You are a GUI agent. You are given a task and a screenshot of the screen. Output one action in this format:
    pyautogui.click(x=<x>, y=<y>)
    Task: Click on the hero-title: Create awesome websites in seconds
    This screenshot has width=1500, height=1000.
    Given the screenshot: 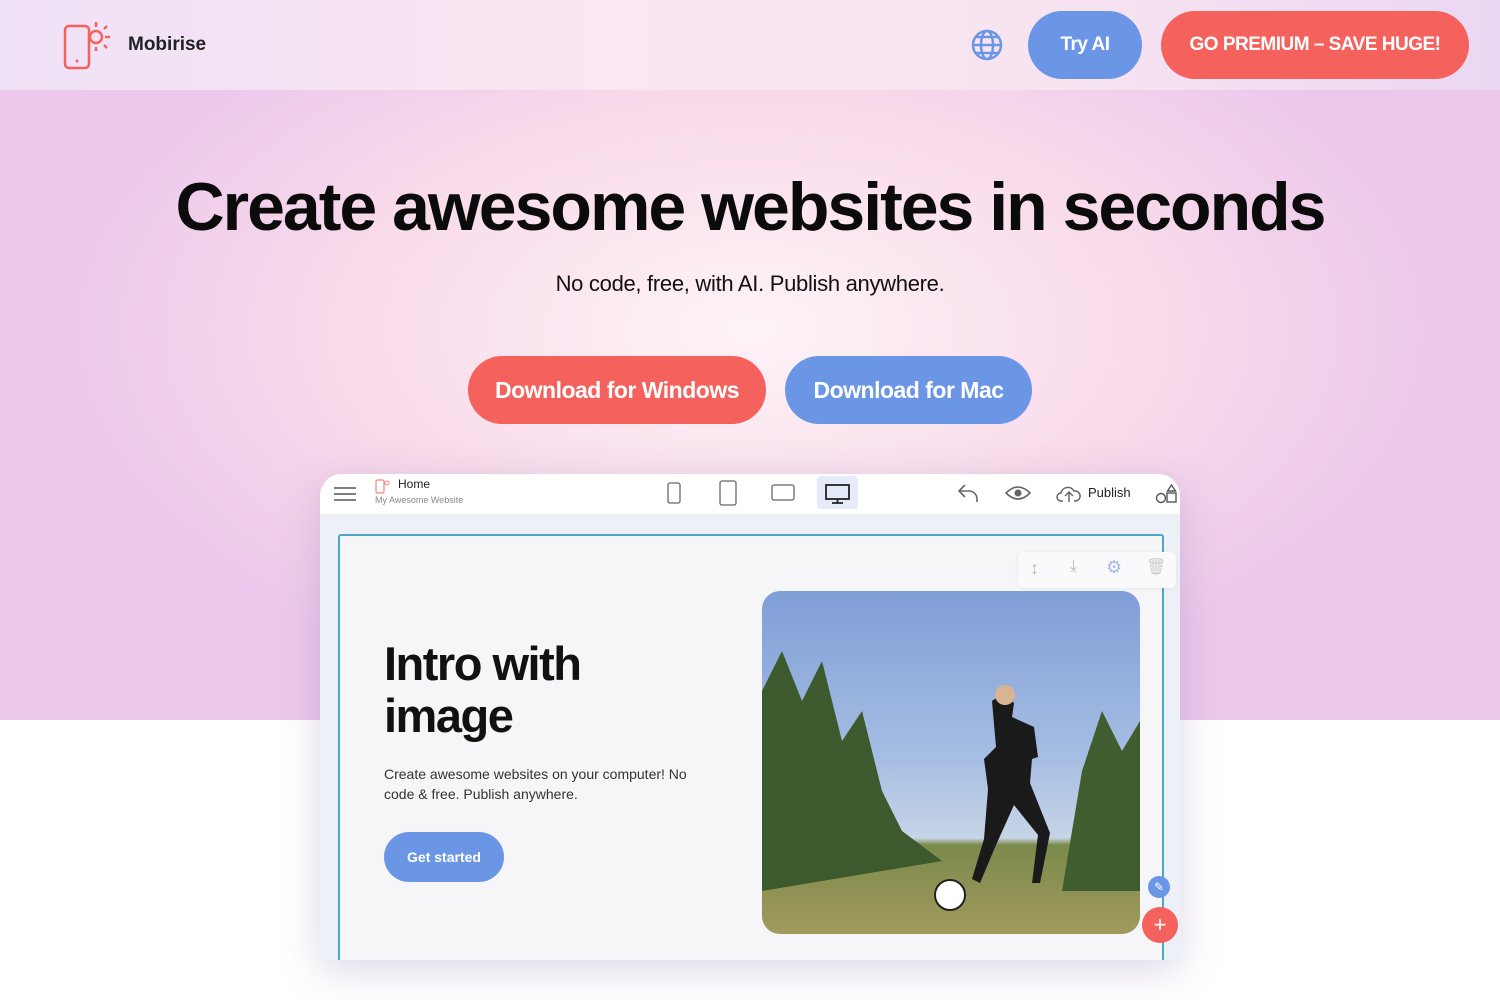 What is the action you would take?
    pyautogui.click(x=751, y=207)
    